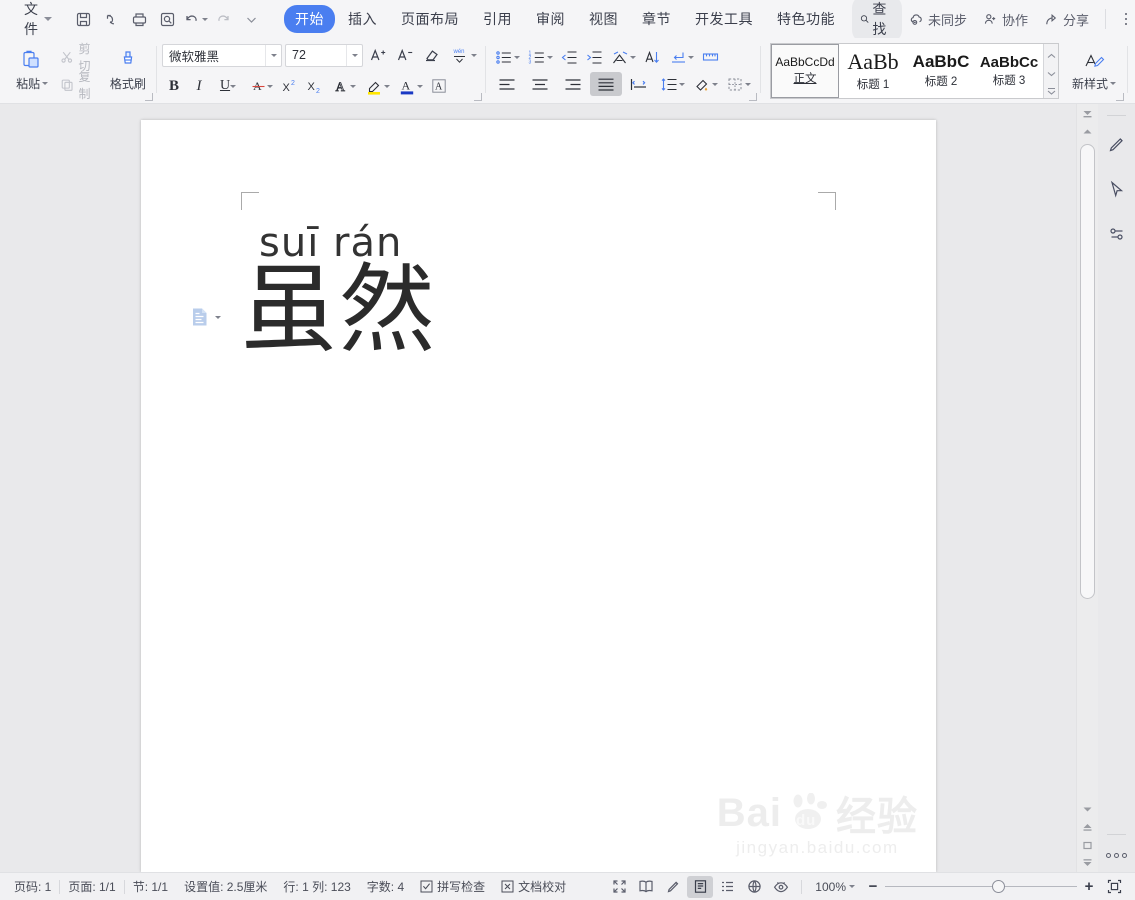  What do you see at coordinates (594, 57) in the screenshot?
I see `increase-indent-button` at bounding box center [594, 57].